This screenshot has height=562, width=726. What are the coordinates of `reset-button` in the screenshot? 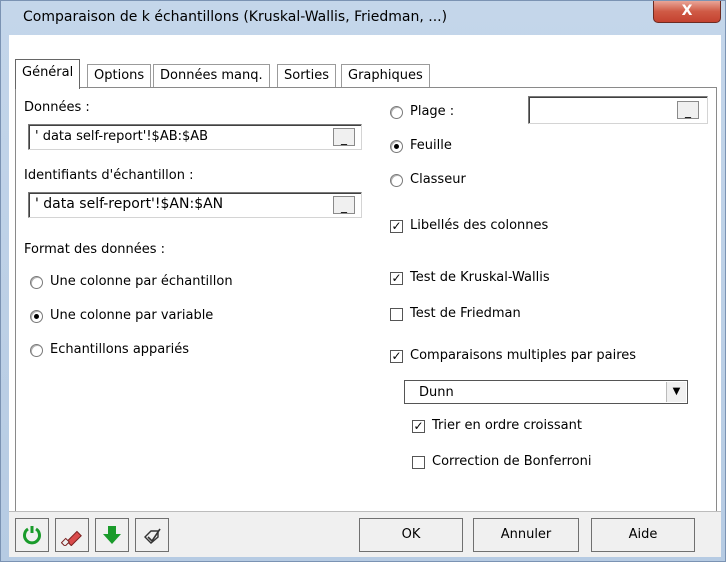 It's located at (32, 535).